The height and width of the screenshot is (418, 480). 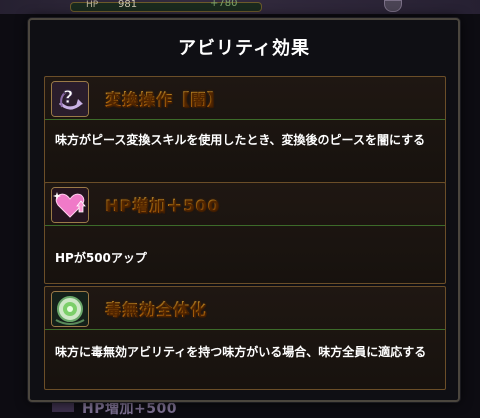 What do you see at coordinates (101, 258) in the screenshot?
I see `ability-description: HPが500アップ` at bounding box center [101, 258].